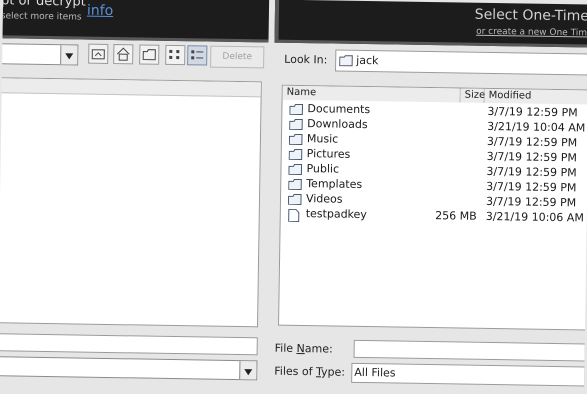  I want to click on new-folder-button, so click(149, 54).